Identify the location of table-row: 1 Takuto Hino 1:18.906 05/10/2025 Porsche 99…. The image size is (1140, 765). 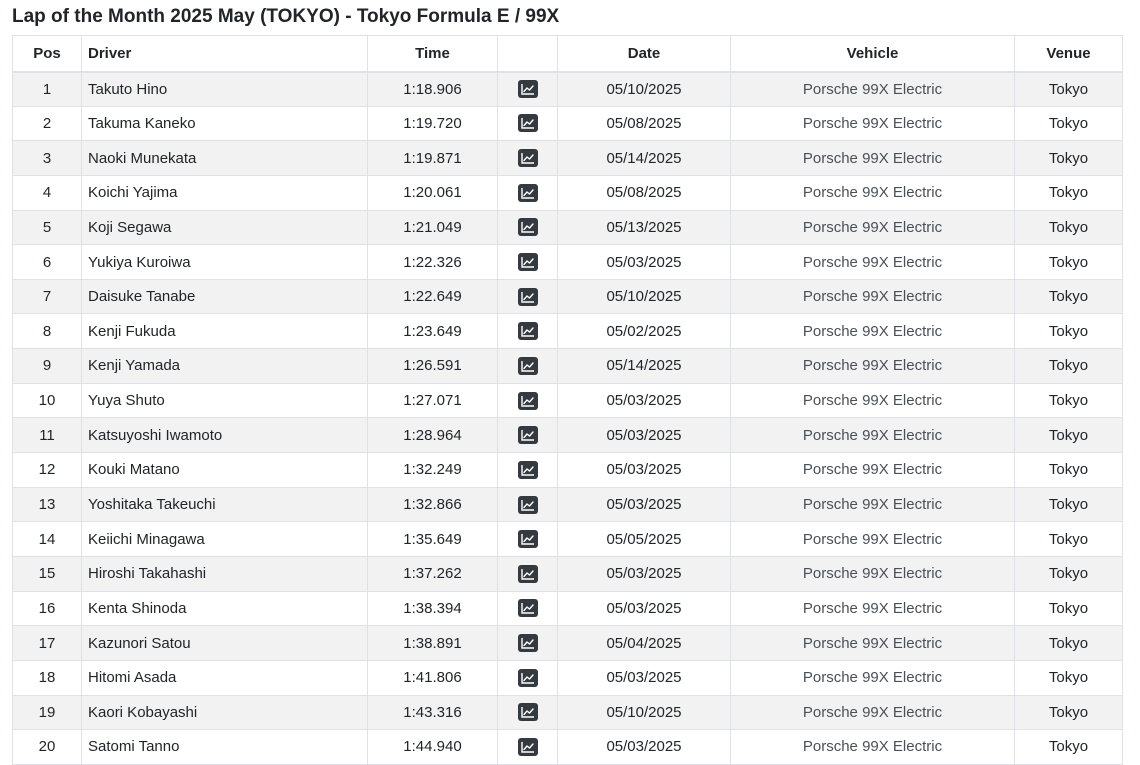
(567, 89).